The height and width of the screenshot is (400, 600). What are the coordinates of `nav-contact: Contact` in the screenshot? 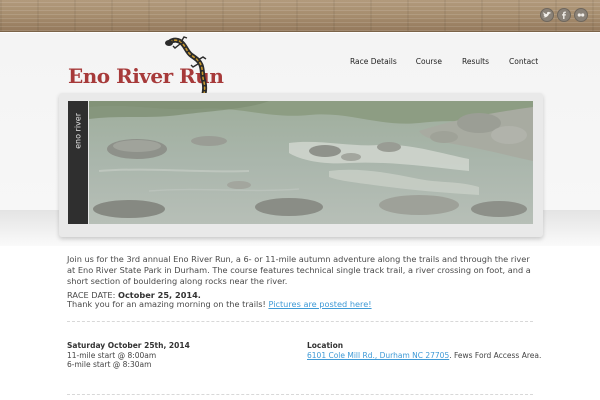 It's located at (523, 61).